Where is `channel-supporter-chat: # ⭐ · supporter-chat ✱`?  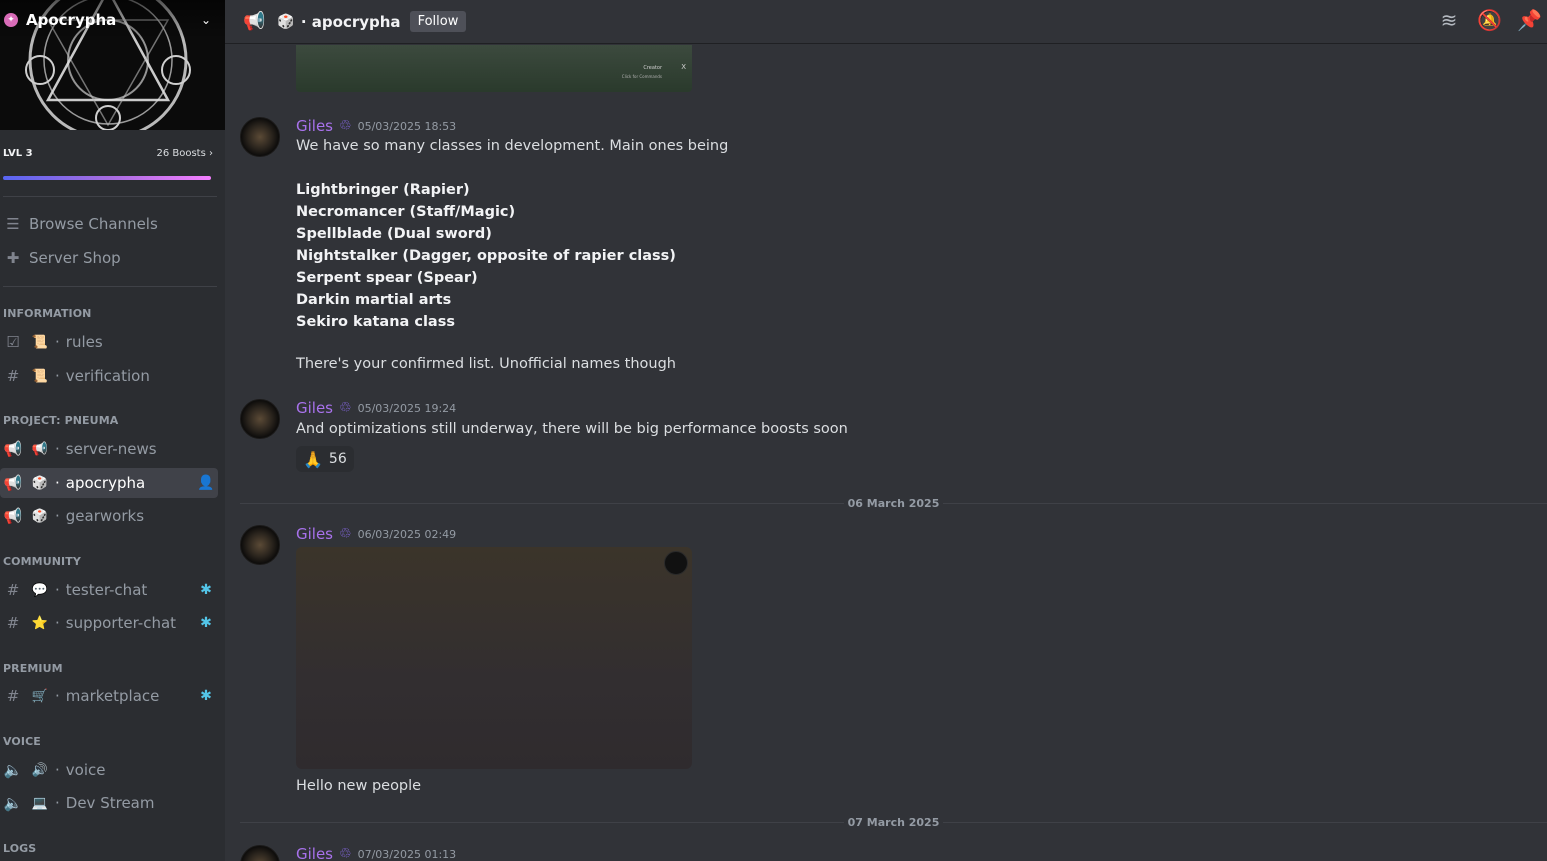 channel-supporter-chat: # ⭐ · supporter-chat ✱ is located at coordinates (109, 623).